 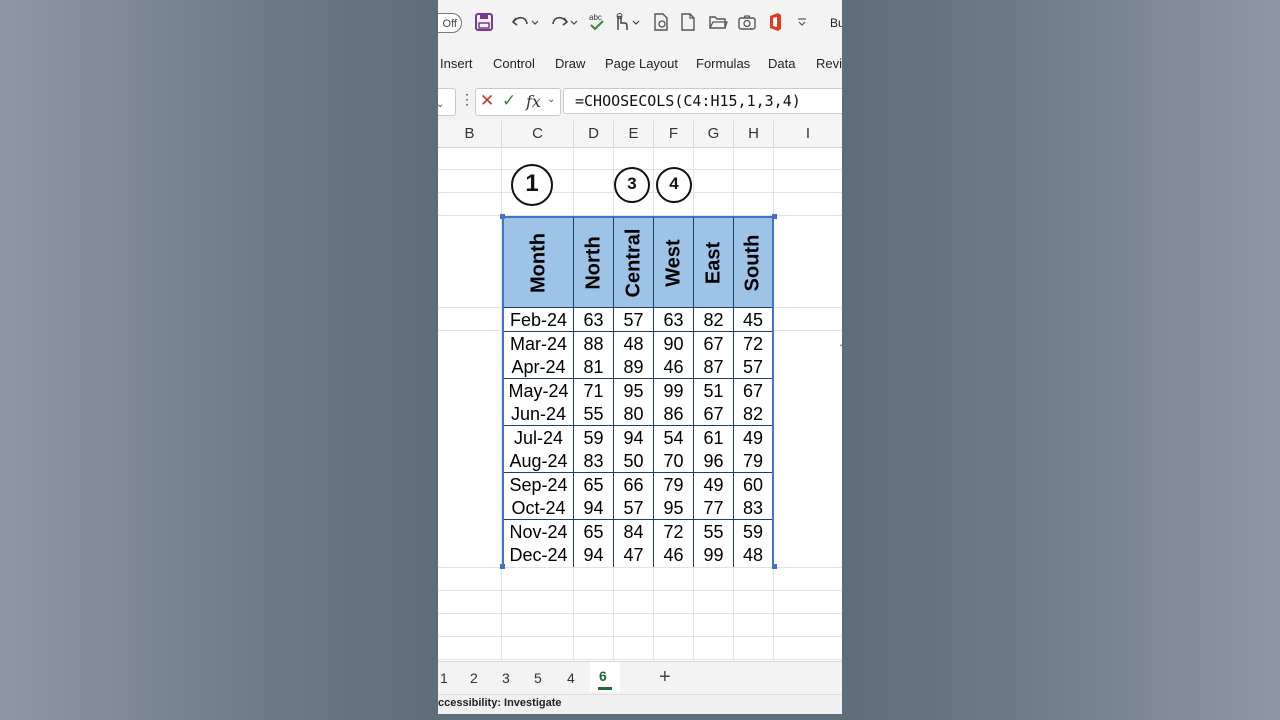 What do you see at coordinates (570, 63) in the screenshot?
I see `tab-draw: Draw` at bounding box center [570, 63].